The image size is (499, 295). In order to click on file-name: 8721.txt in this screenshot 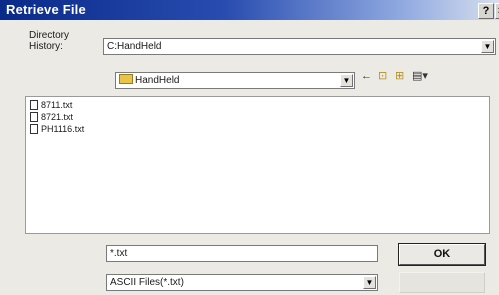, I will do `click(57, 117)`.